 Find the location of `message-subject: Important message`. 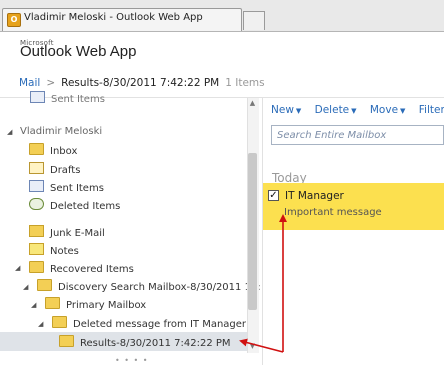

message-subject: Important message is located at coordinates (333, 212).